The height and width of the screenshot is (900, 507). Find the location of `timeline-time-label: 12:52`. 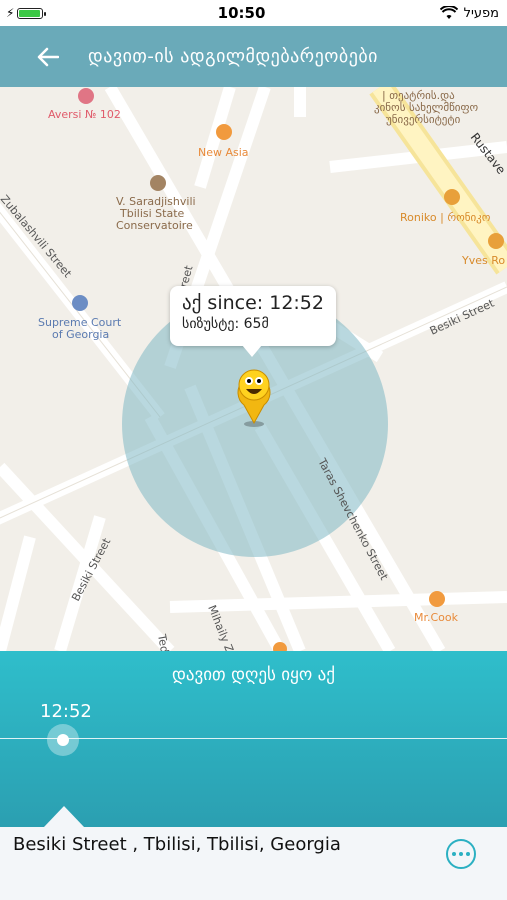

timeline-time-label: 12:52 is located at coordinates (66, 711).